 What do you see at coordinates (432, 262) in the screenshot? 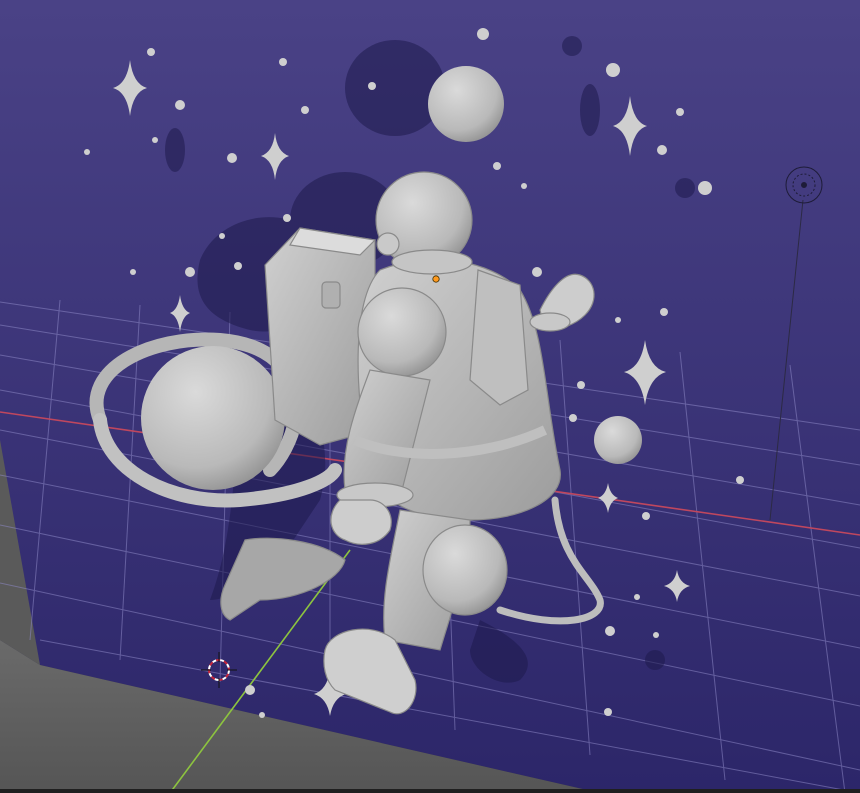
I see `helmet-collar` at bounding box center [432, 262].